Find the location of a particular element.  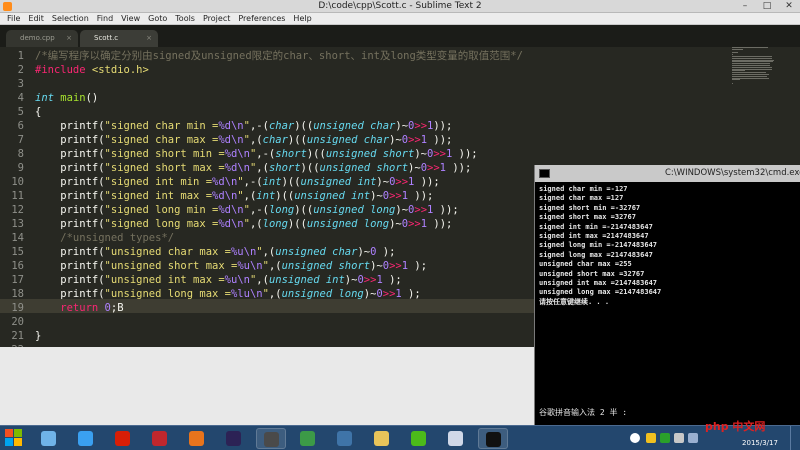

cmd-icon is located at coordinates (493, 439).